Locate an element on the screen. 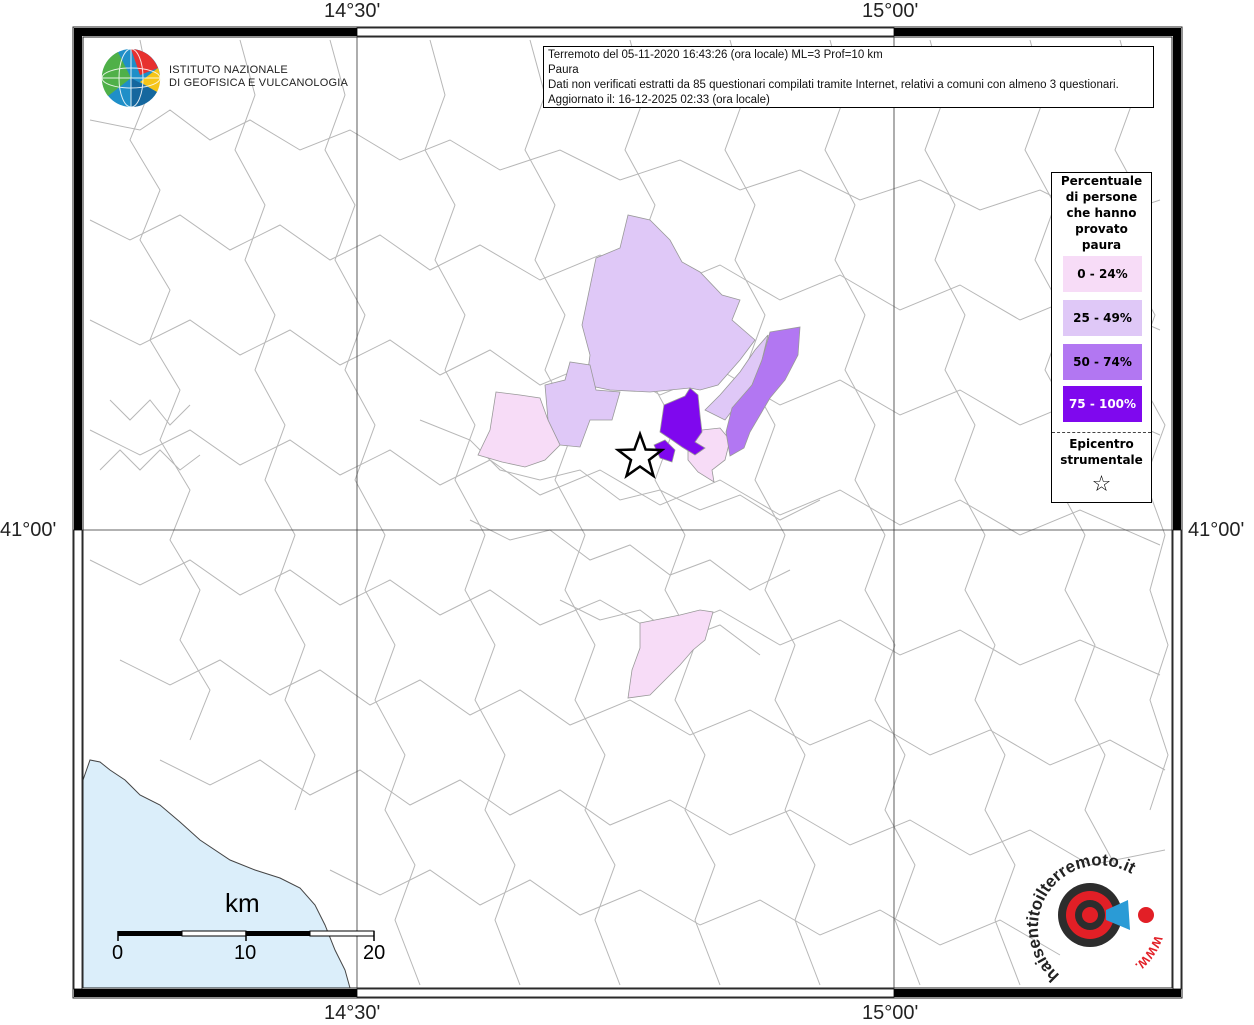 This screenshot has width=1254, height=1025. legend-epicentre-line: strumentale is located at coordinates (1101, 460).